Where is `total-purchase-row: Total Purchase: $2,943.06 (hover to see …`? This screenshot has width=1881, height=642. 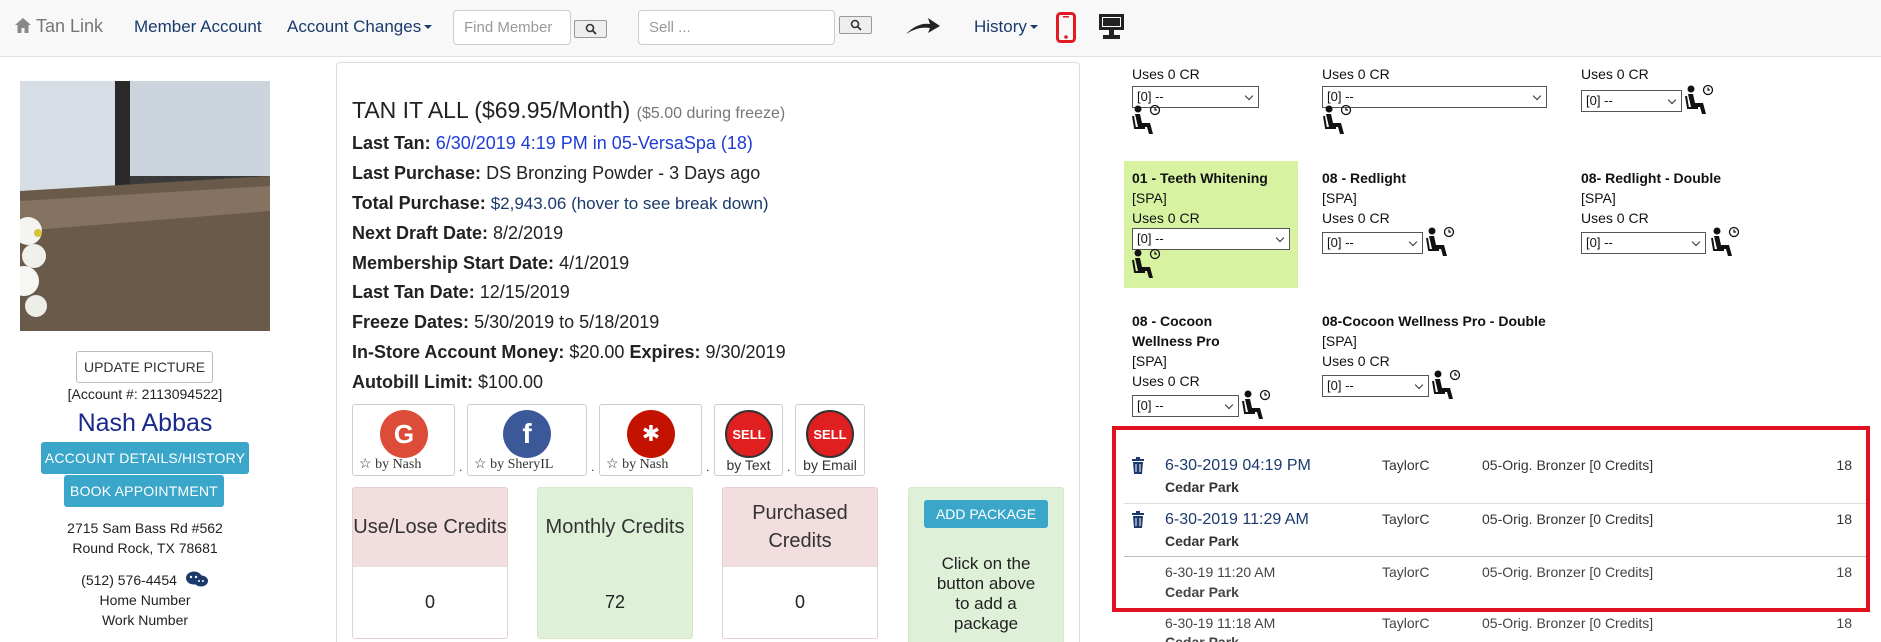
total-purchase-row: Total Purchase: $2,943.06 (hover to see … is located at coordinates (560, 203).